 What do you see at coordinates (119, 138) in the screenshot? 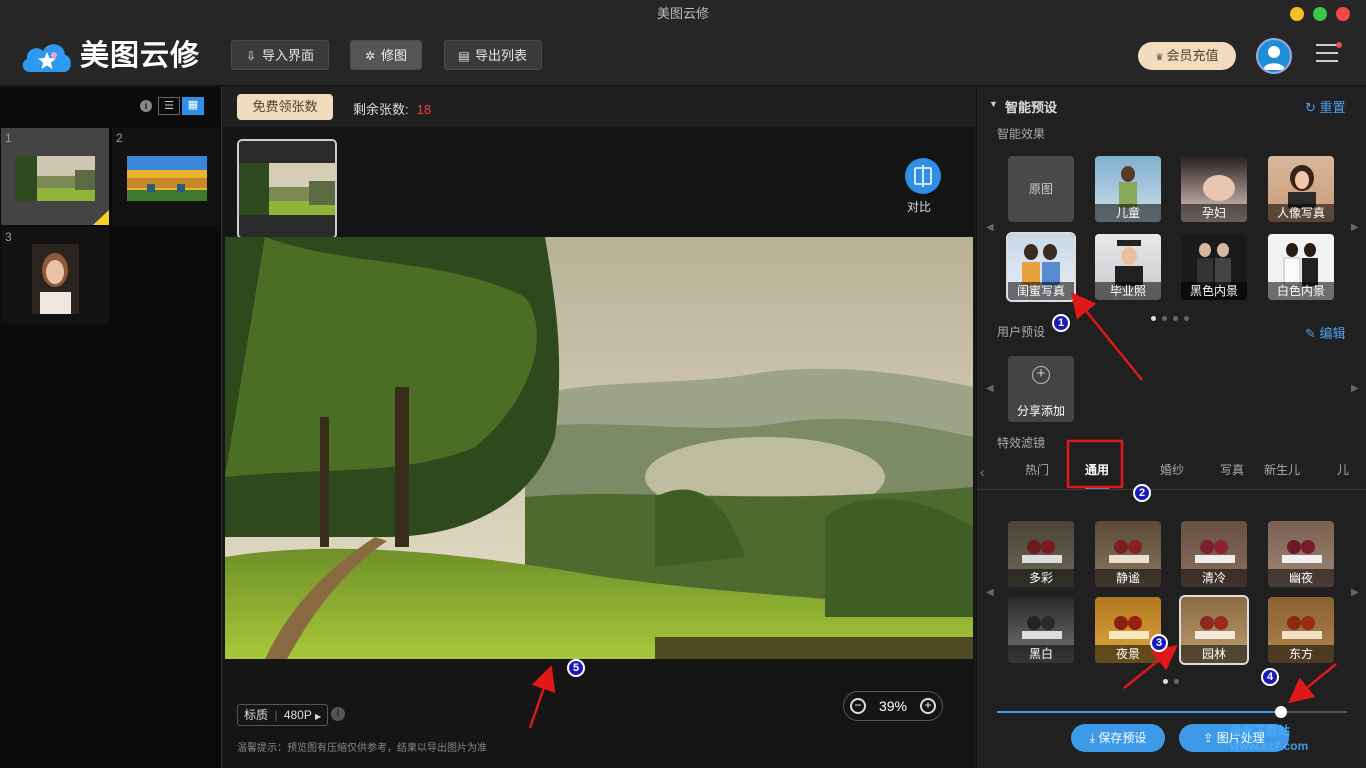
I see `thumbnail-number: 2` at bounding box center [119, 138].